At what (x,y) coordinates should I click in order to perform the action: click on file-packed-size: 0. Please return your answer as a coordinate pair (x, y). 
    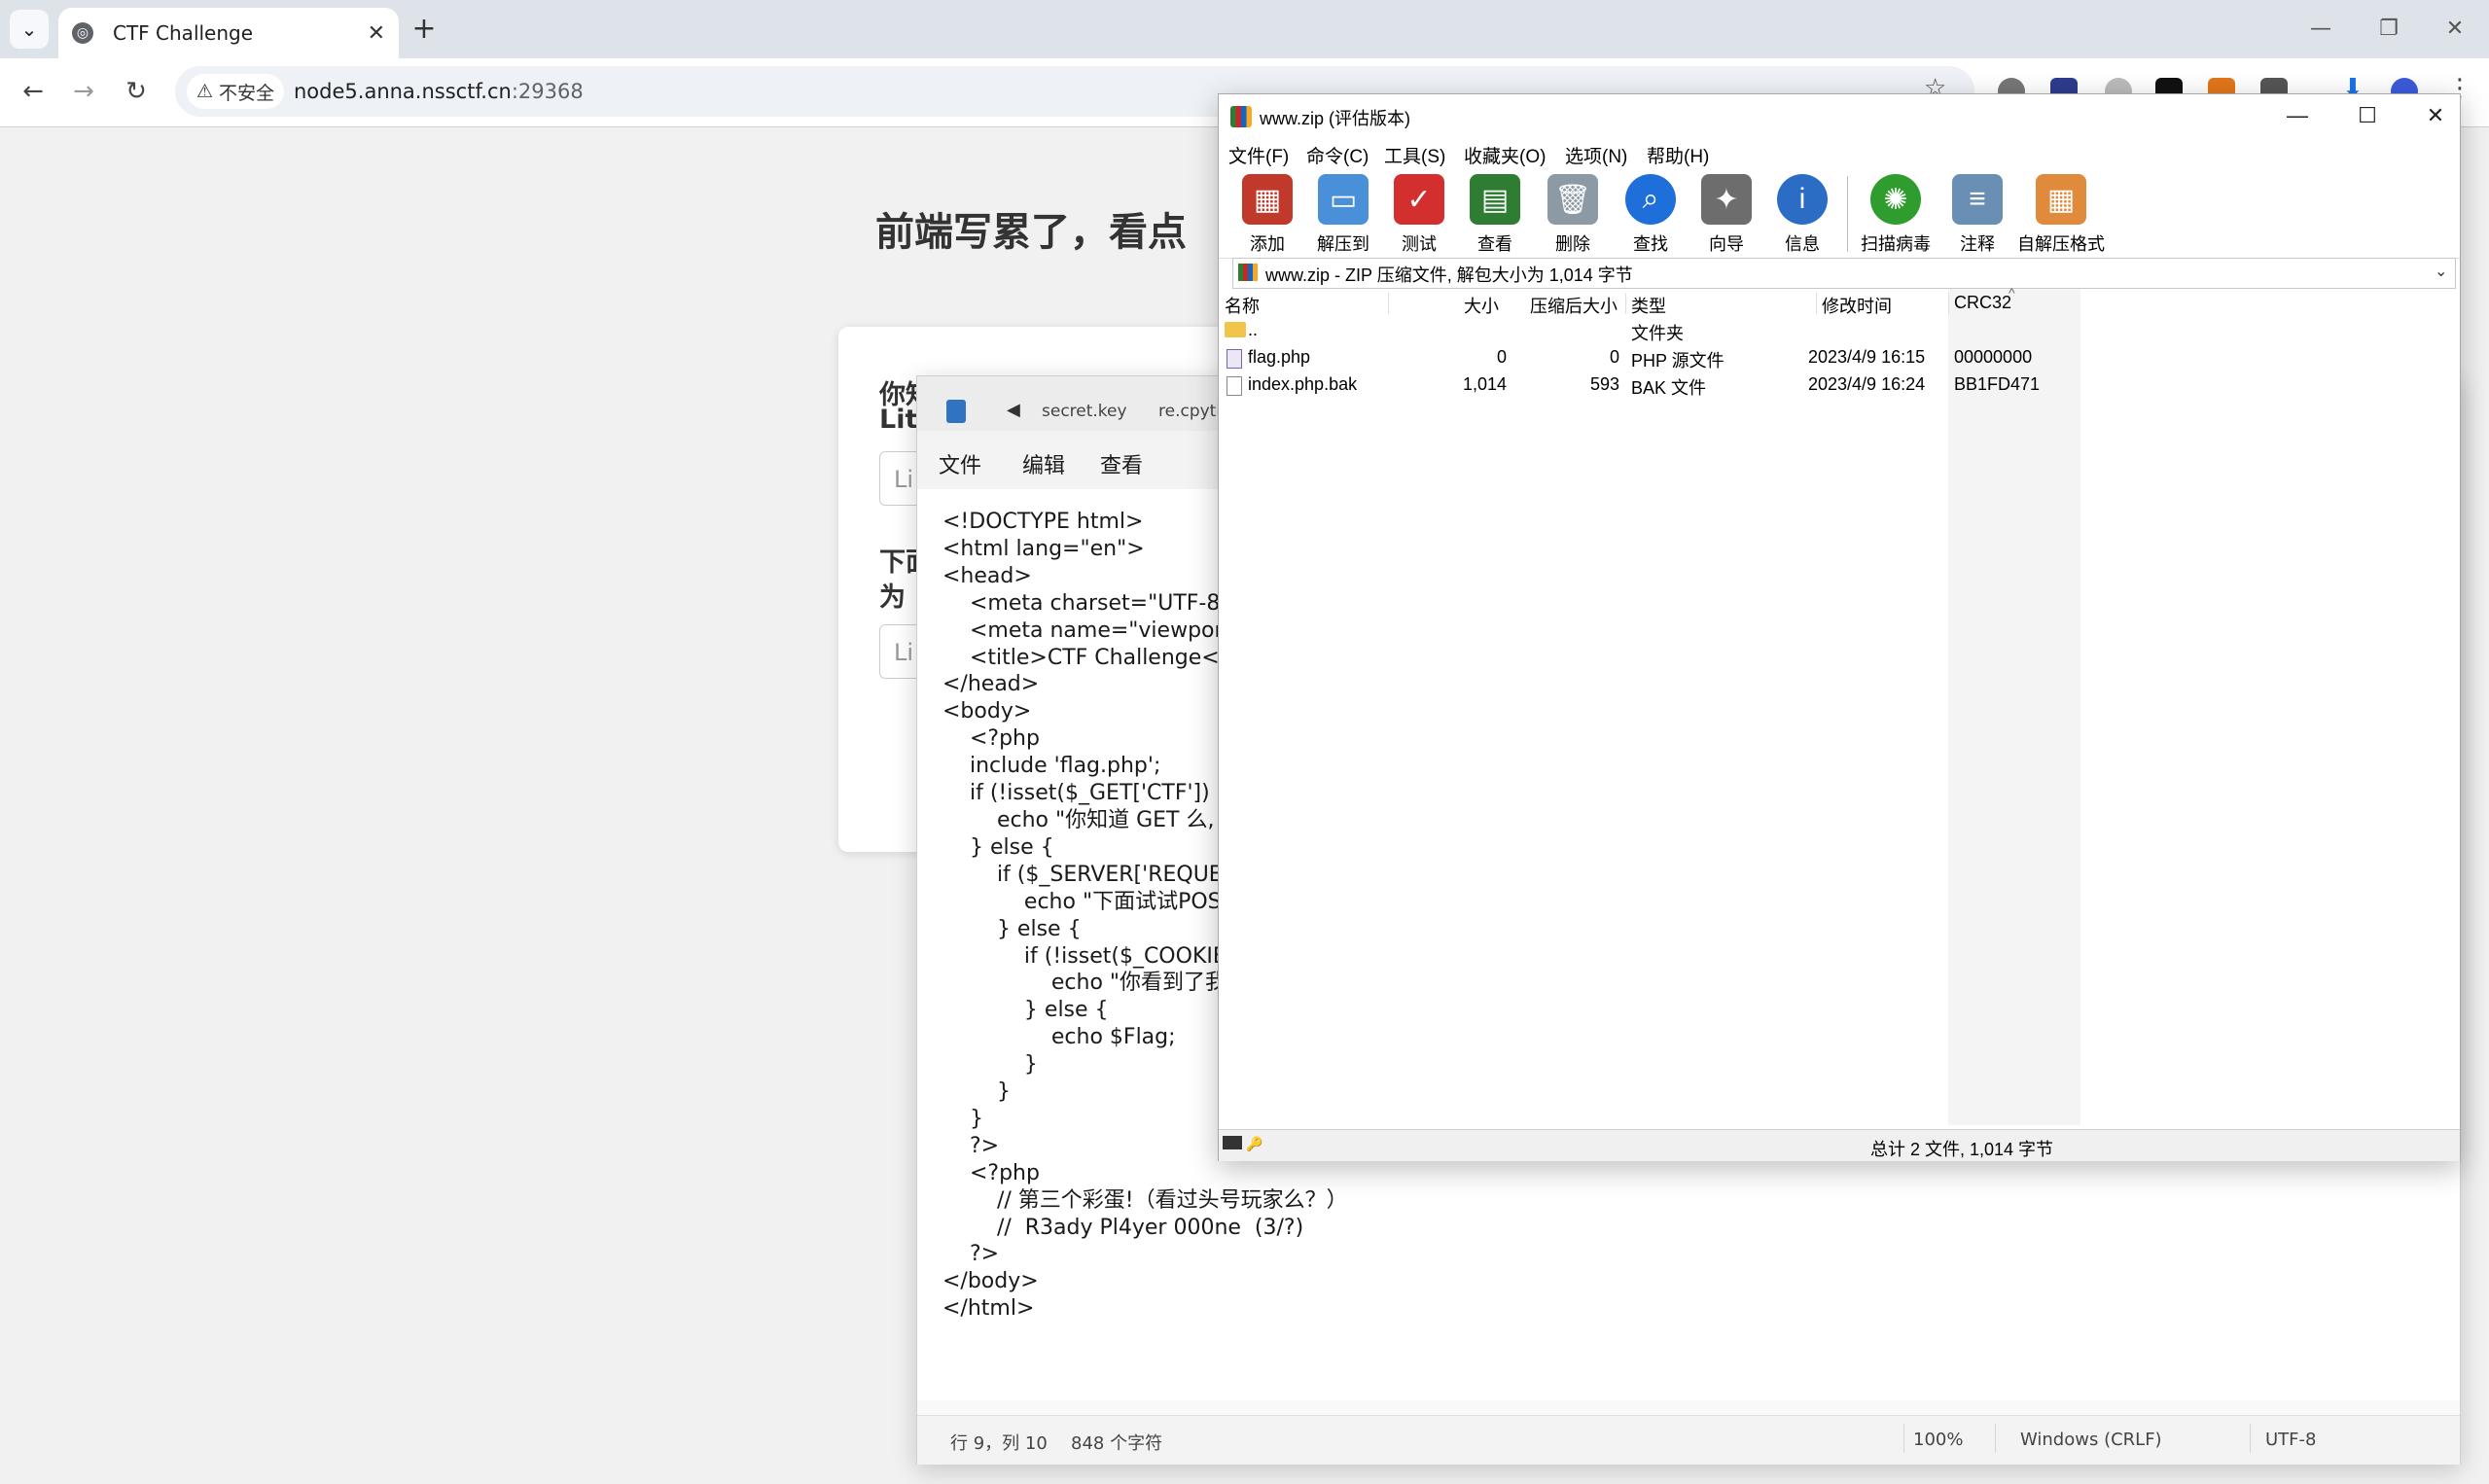
    Looking at the image, I should click on (1614, 357).